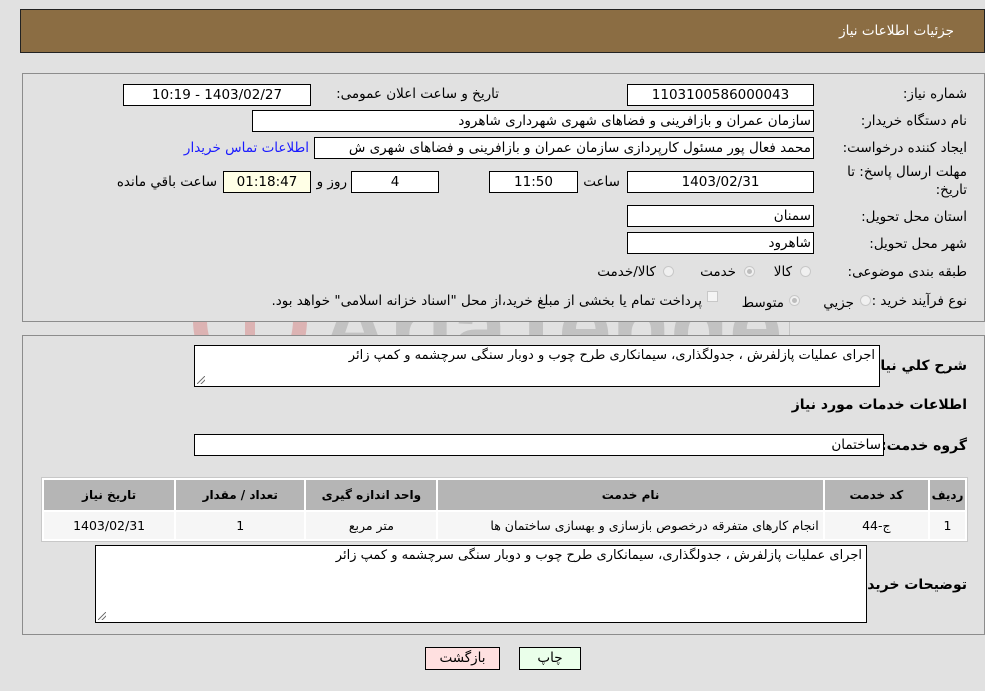 The height and width of the screenshot is (691, 985). Describe the element at coordinates (217, 95) in the screenshot. I see `announce-datetime-field: 1403/02/27 - 10:19` at that location.